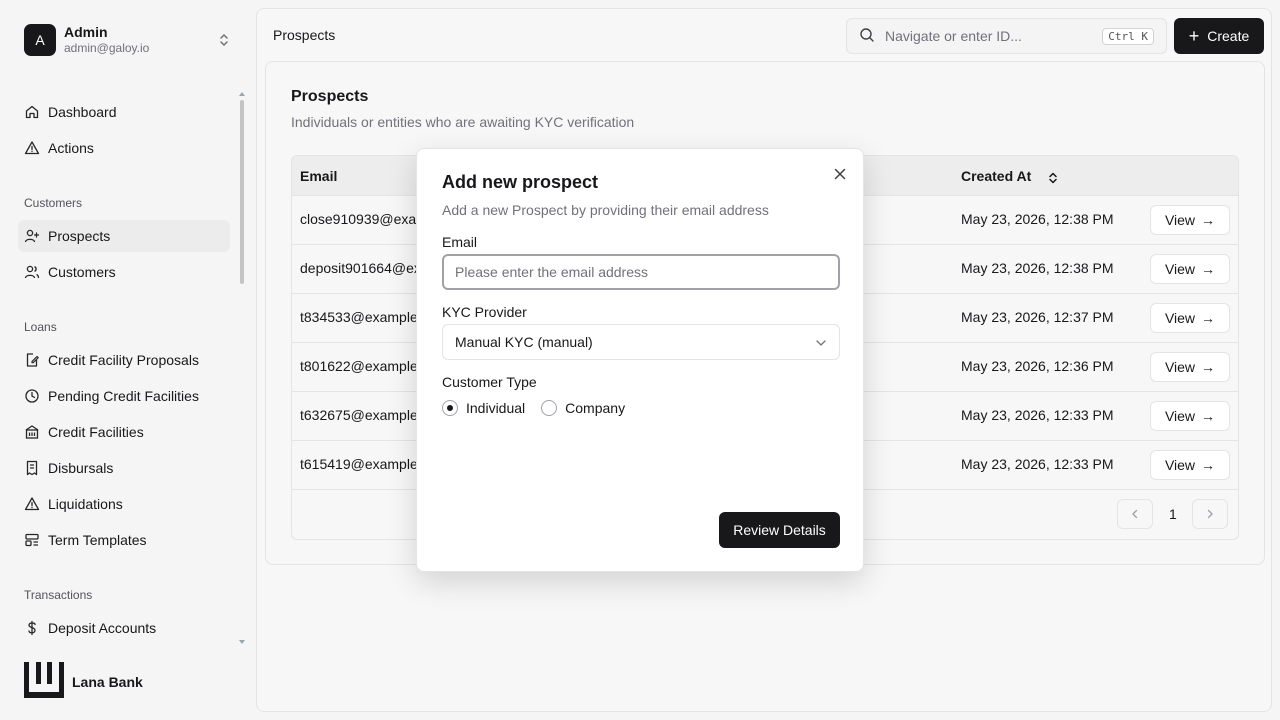 This screenshot has height=720, width=1280. What do you see at coordinates (524, 342) in the screenshot?
I see `kyc-provider-value: Manual KYC (manual)` at bounding box center [524, 342].